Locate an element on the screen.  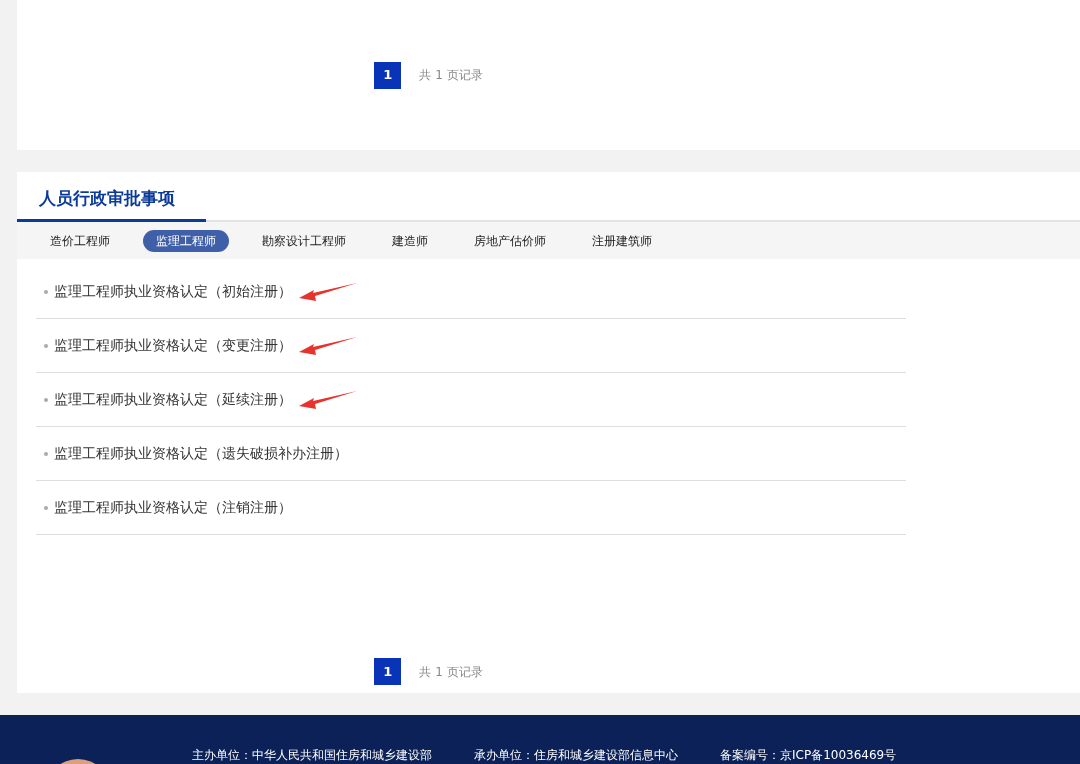
item-link: 监理工程师执业资格认定（遗失破损补办注册） is located at coordinates (201, 453).